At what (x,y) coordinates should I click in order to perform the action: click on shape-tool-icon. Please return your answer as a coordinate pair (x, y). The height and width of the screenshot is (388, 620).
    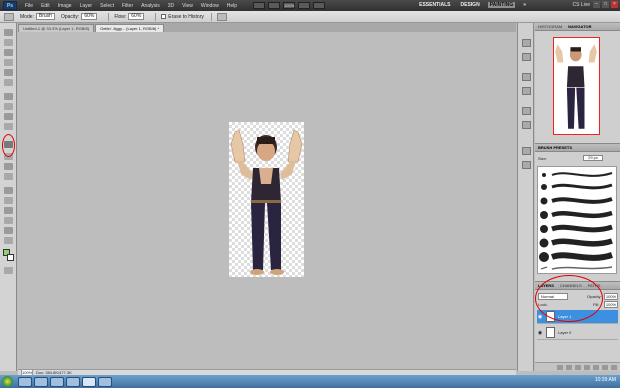
    Looking at the image, I should click on (8, 220).